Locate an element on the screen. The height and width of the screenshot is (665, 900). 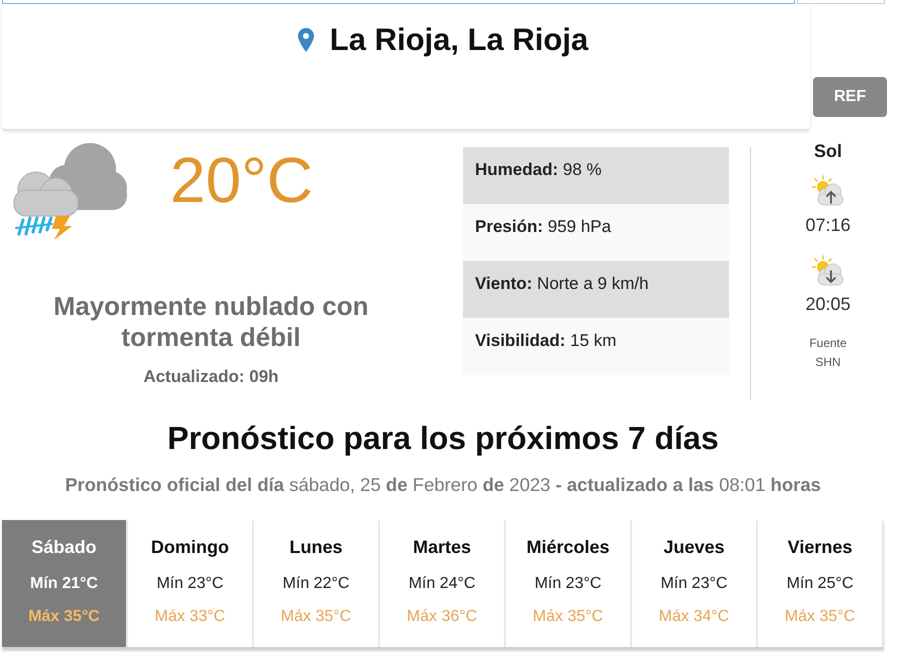
day-tab: Sábado Mín 21°C Máx 35°C is located at coordinates (65, 583).